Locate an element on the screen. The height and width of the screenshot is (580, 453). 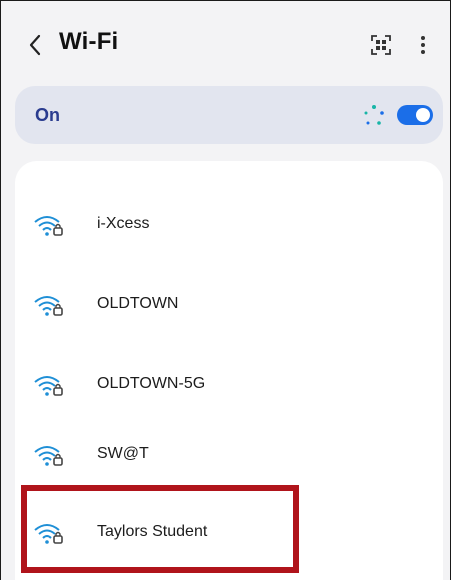
qr-scan-icon is located at coordinates (381, 45).